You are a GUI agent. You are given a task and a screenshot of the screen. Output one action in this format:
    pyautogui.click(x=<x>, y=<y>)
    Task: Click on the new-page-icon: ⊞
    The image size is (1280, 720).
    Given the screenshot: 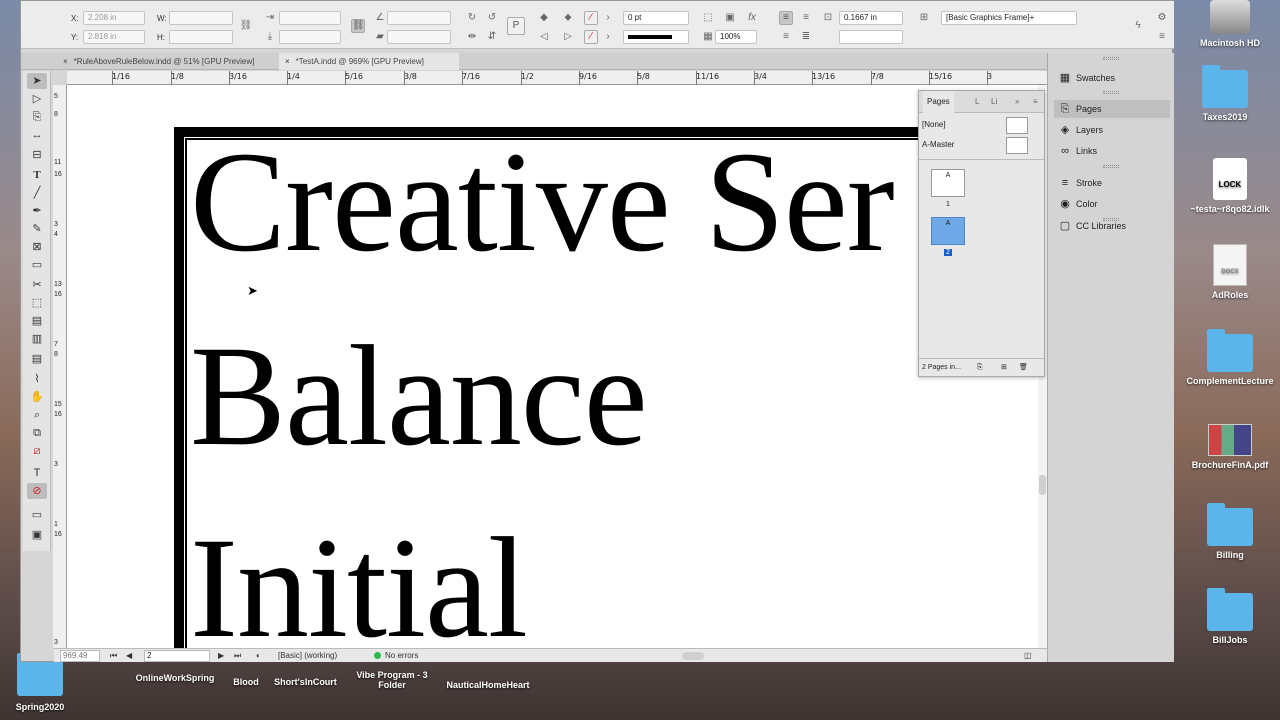 What is the action you would take?
    pyautogui.click(x=1004, y=368)
    